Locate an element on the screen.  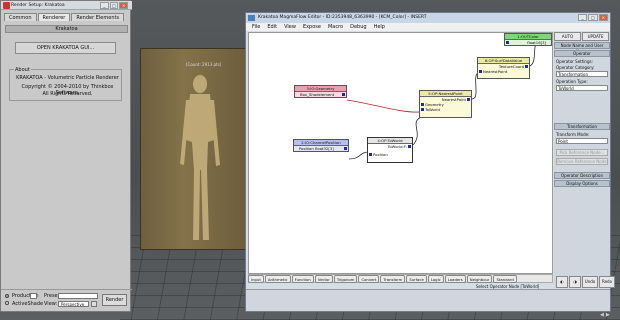
operator-category-label: Operator Category: is located at coordinates (575, 67).